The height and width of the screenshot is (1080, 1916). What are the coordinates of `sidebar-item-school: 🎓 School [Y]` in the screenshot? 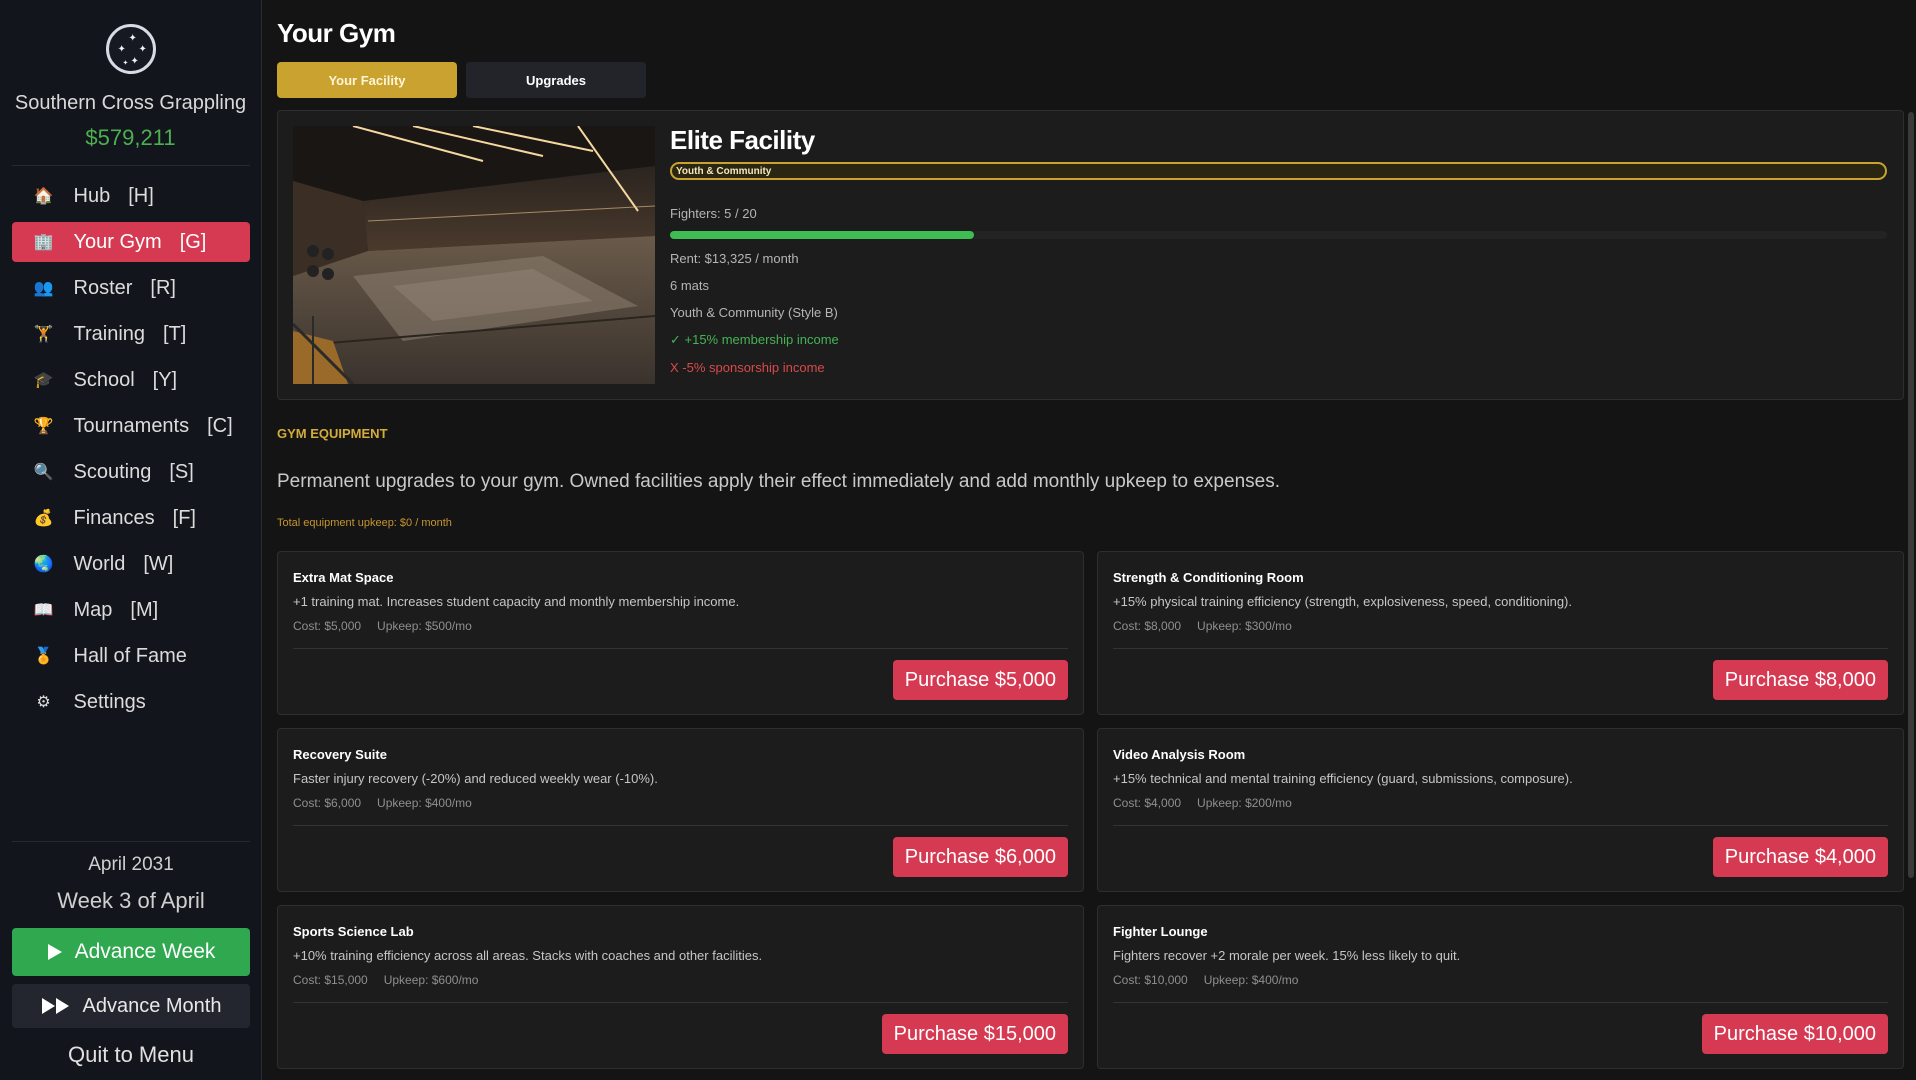 It's located at (131, 380).